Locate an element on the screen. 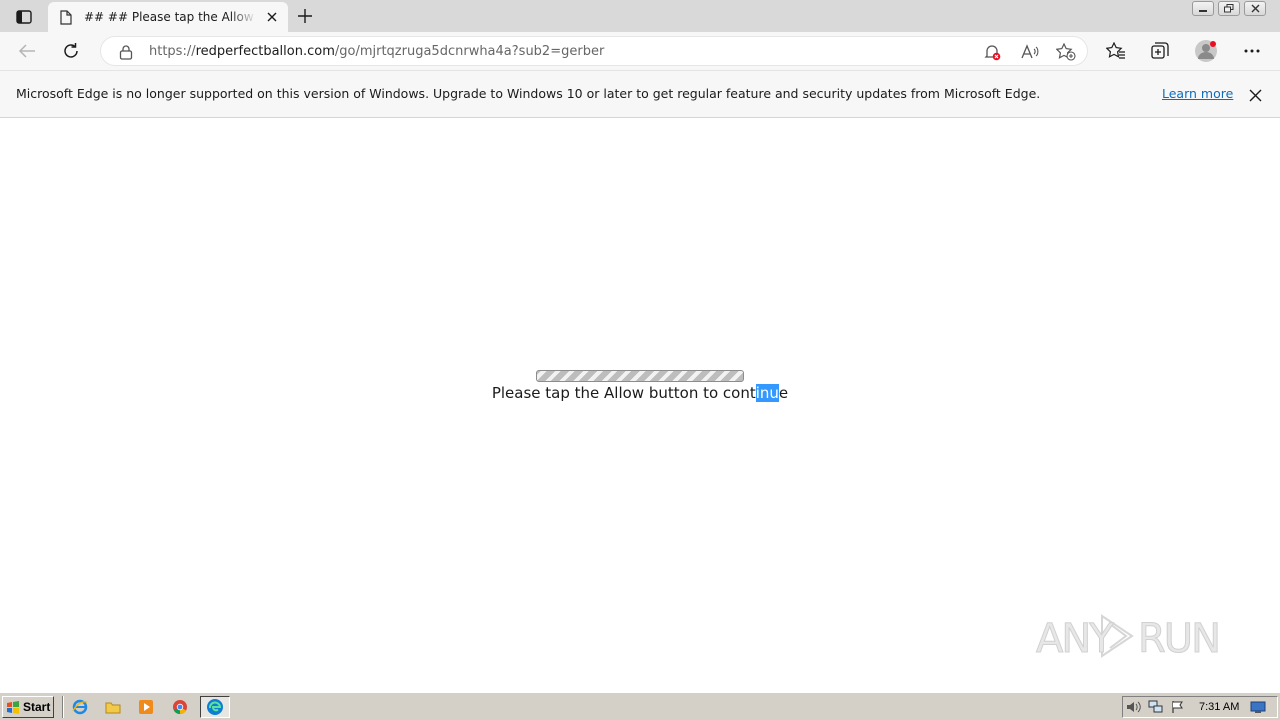  profile-button is located at coordinates (1206, 51).